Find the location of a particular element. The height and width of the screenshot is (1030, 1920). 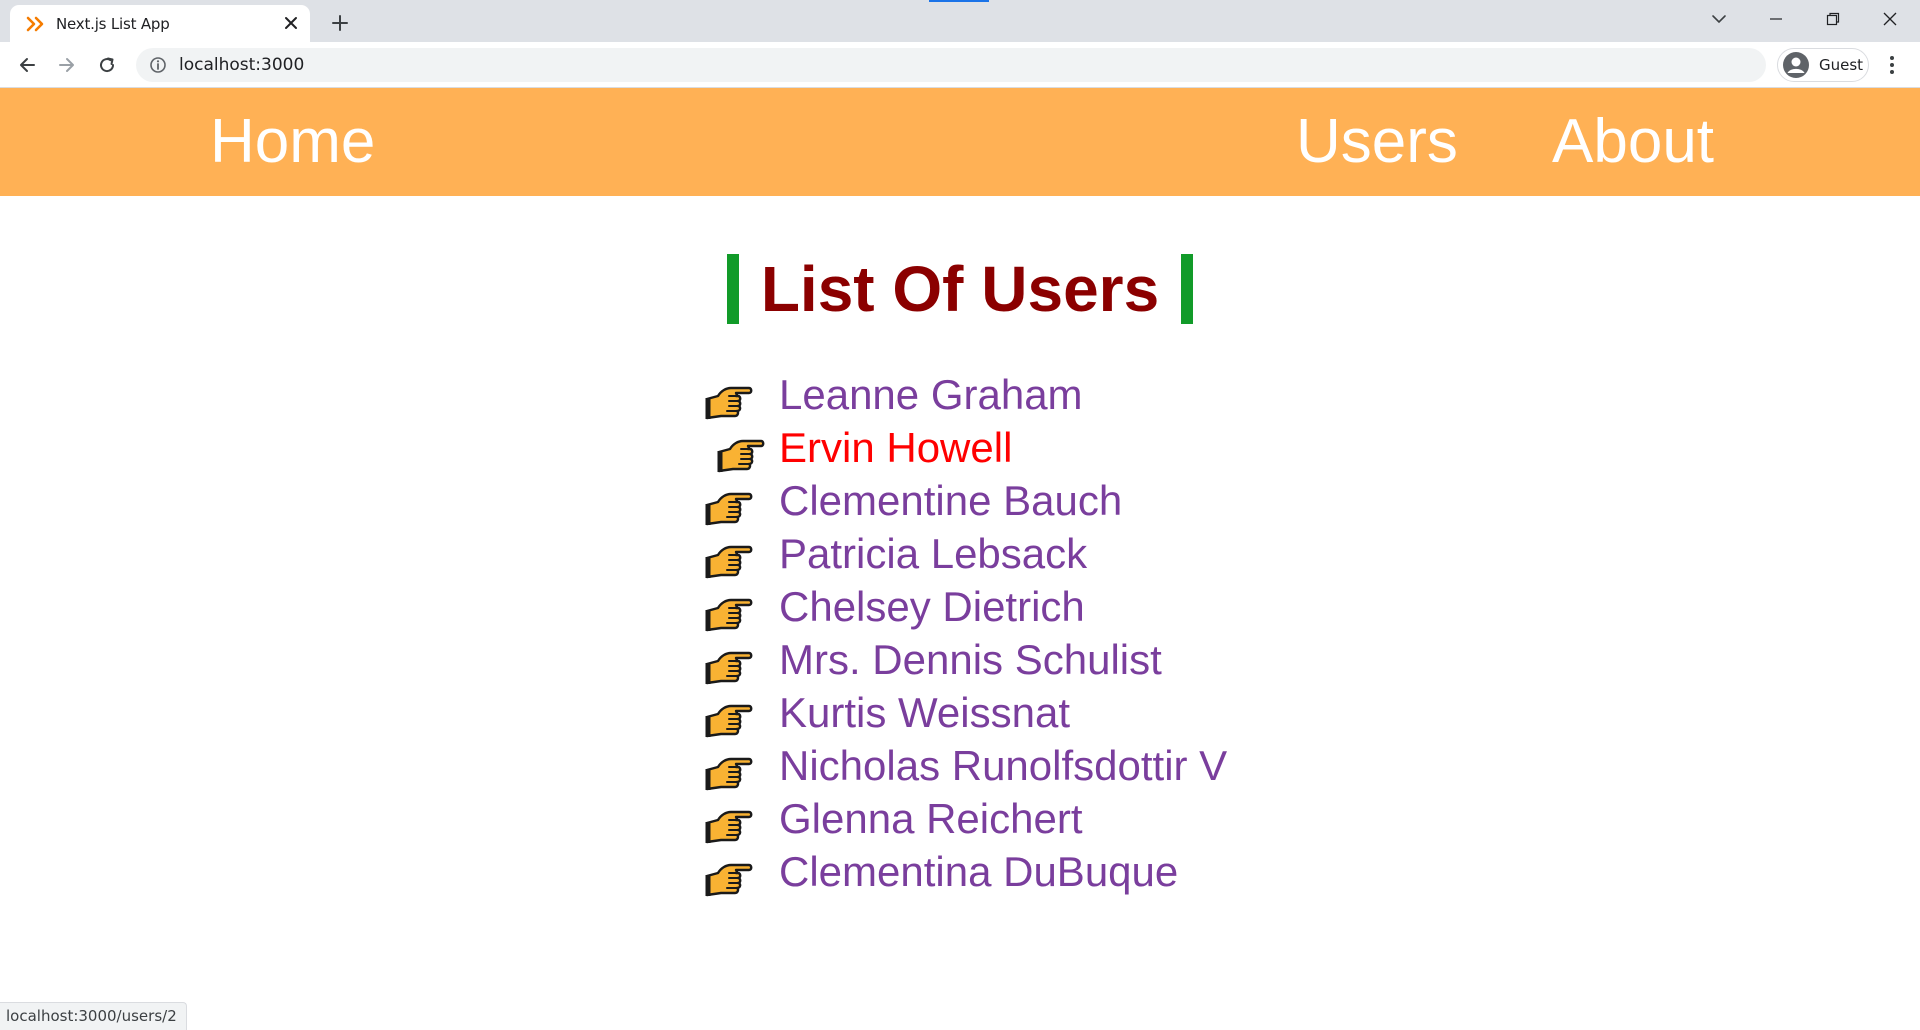

nav-link-users: Users is located at coordinates (1377, 142).